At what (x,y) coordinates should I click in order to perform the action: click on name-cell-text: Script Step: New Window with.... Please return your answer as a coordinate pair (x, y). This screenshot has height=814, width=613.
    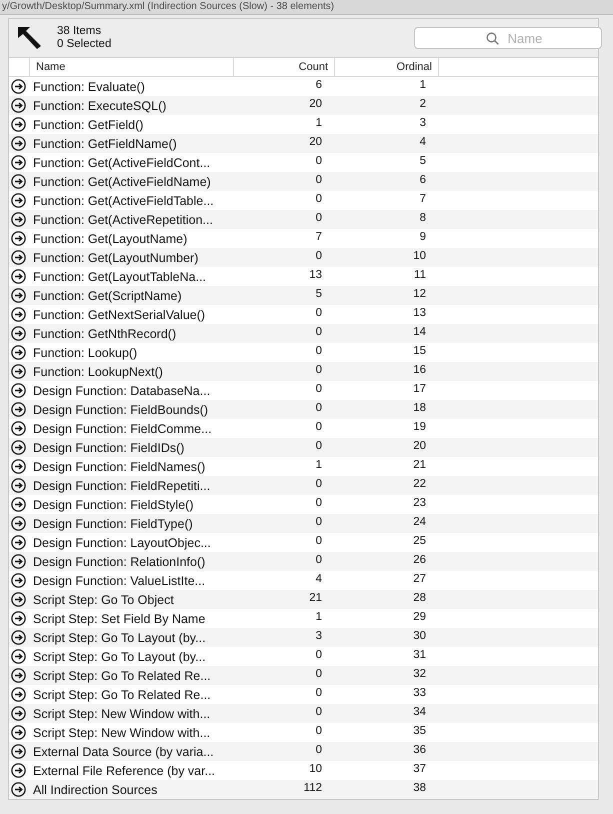
    Looking at the image, I should click on (122, 713).